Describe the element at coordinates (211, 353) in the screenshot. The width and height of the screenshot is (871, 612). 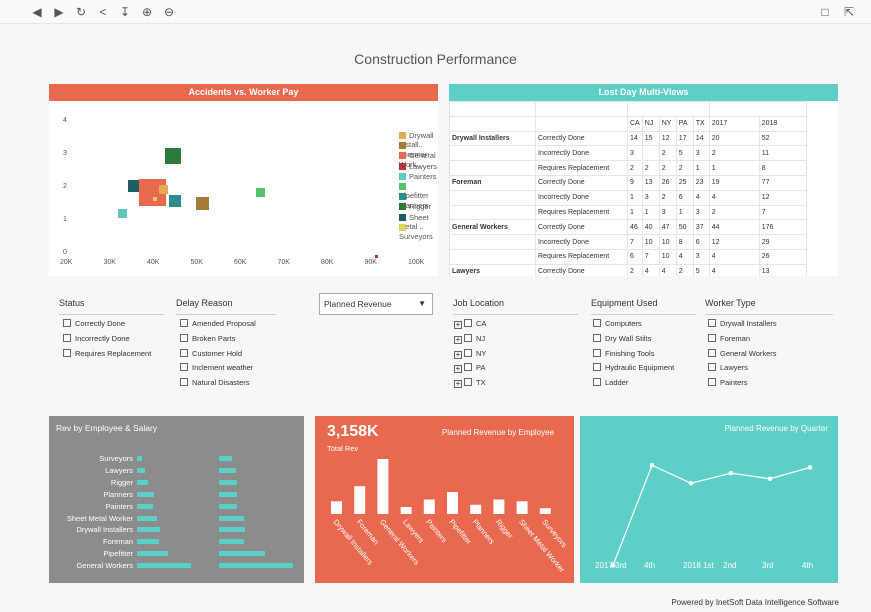
I see `delay-option: Customer Hold` at that location.